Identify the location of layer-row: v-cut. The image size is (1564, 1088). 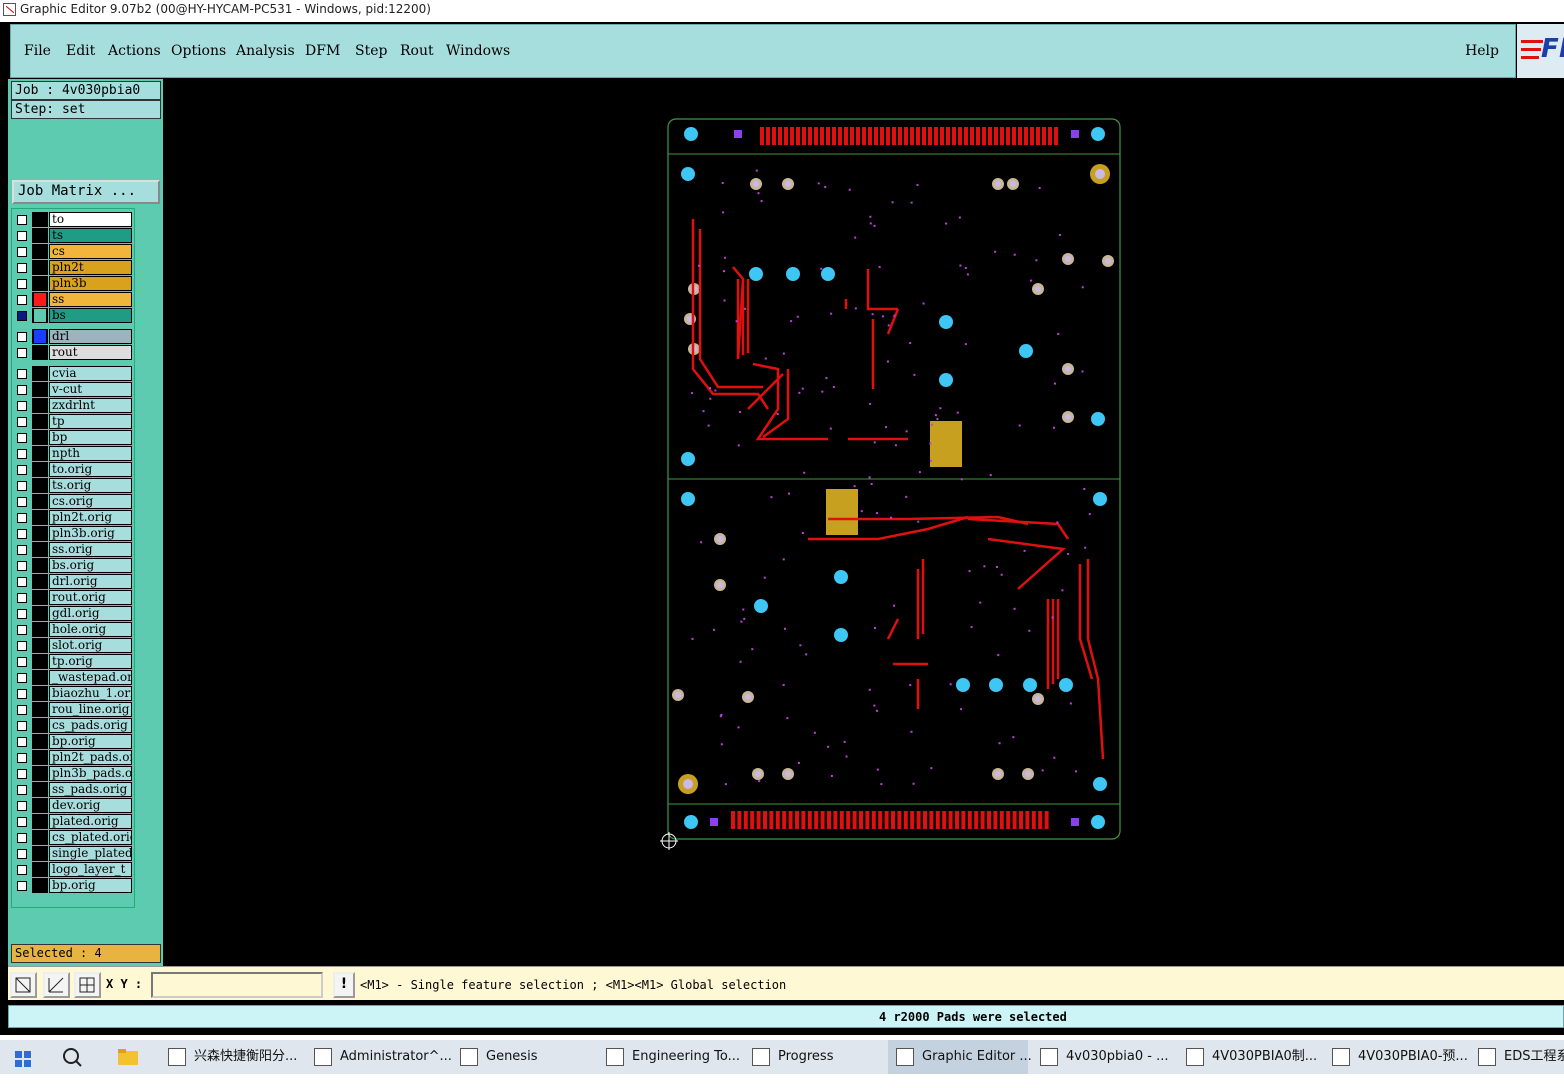
(74, 389).